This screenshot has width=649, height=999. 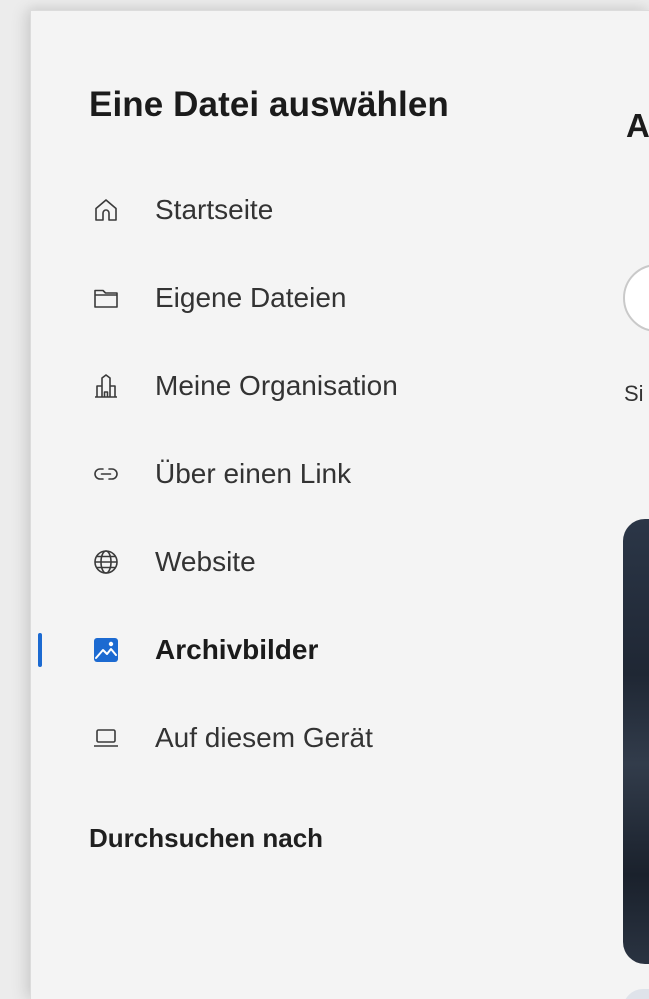 What do you see at coordinates (106, 210) in the screenshot?
I see `home-icon` at bounding box center [106, 210].